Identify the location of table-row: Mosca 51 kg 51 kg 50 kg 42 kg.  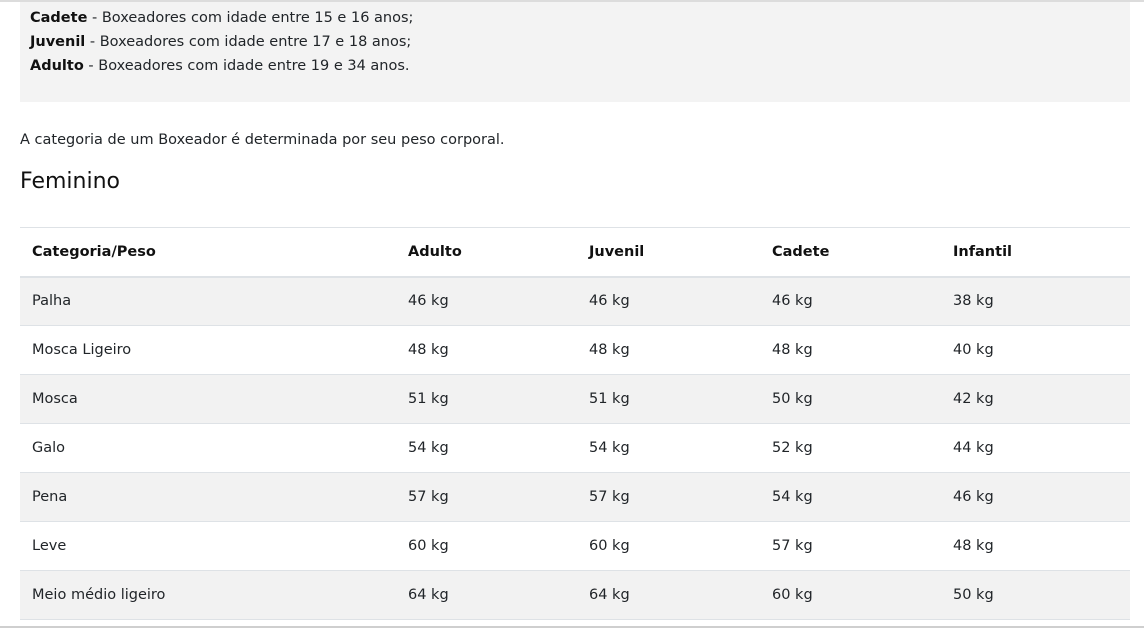
(575, 399).